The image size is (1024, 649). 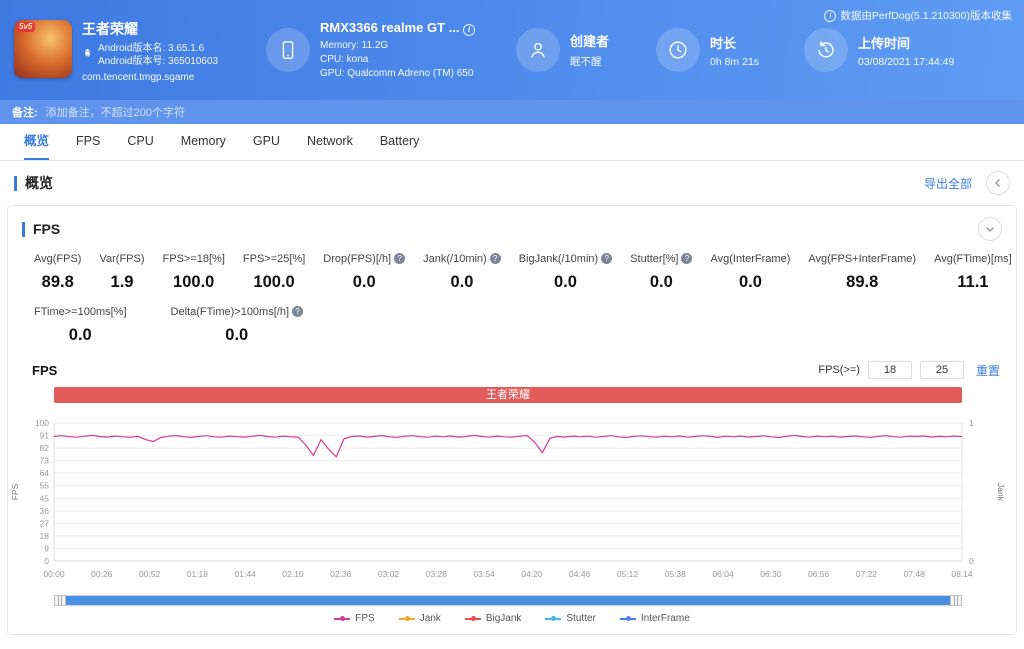 What do you see at coordinates (437, 574) in the screenshot?
I see `svg-text: 03:28` at bounding box center [437, 574].